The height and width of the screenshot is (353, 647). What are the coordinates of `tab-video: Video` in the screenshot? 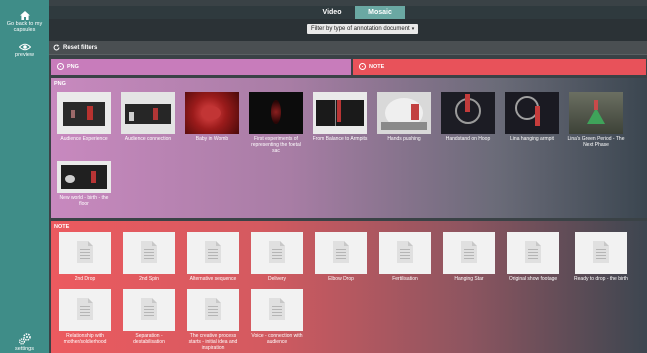 It's located at (332, 12).